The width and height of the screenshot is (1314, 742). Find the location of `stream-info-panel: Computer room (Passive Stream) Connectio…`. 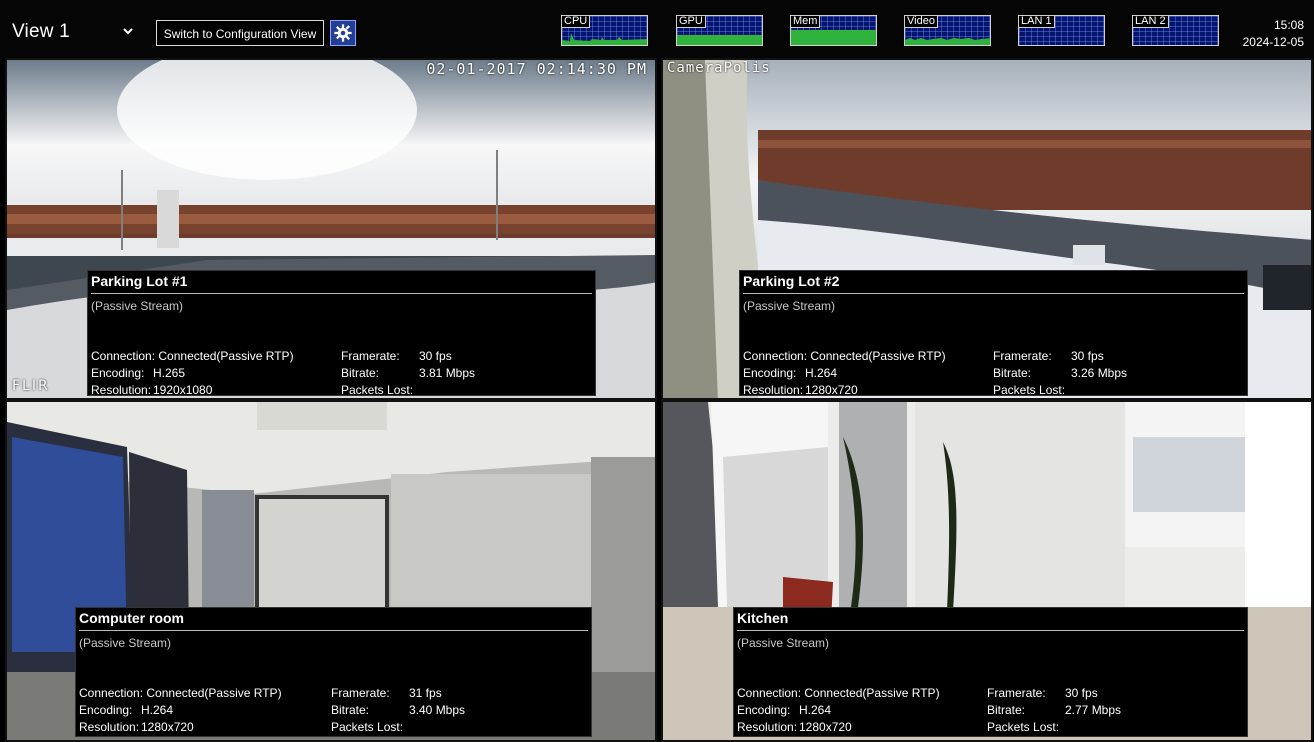

stream-info-panel: Computer room (Passive Stream) Connectio… is located at coordinates (333, 672).